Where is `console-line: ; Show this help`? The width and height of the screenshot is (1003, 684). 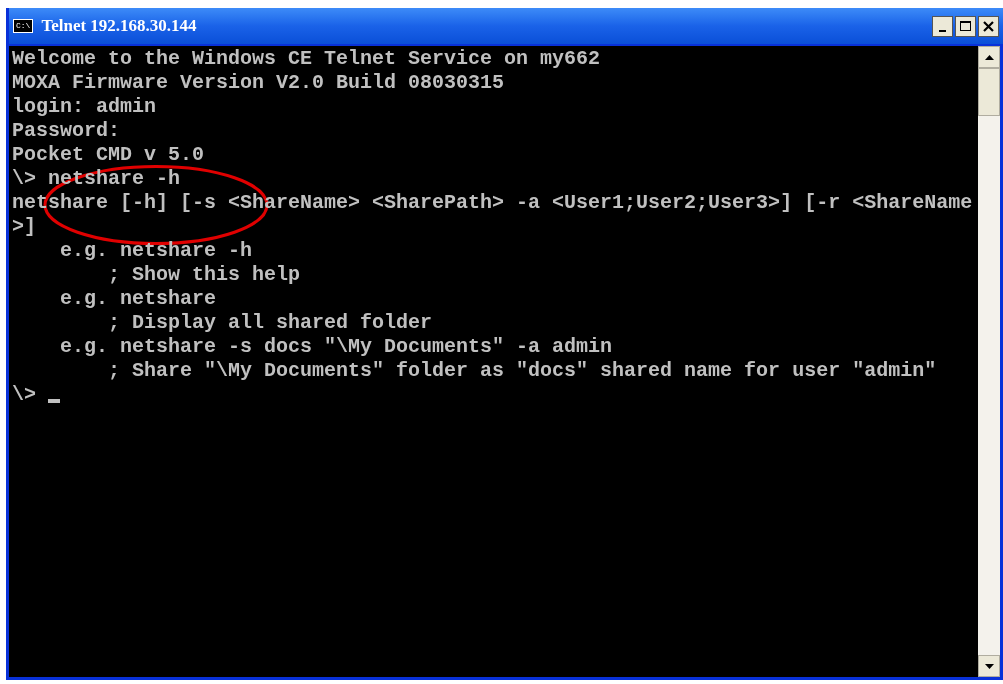
console-line: ; Show this help is located at coordinates (204, 275).